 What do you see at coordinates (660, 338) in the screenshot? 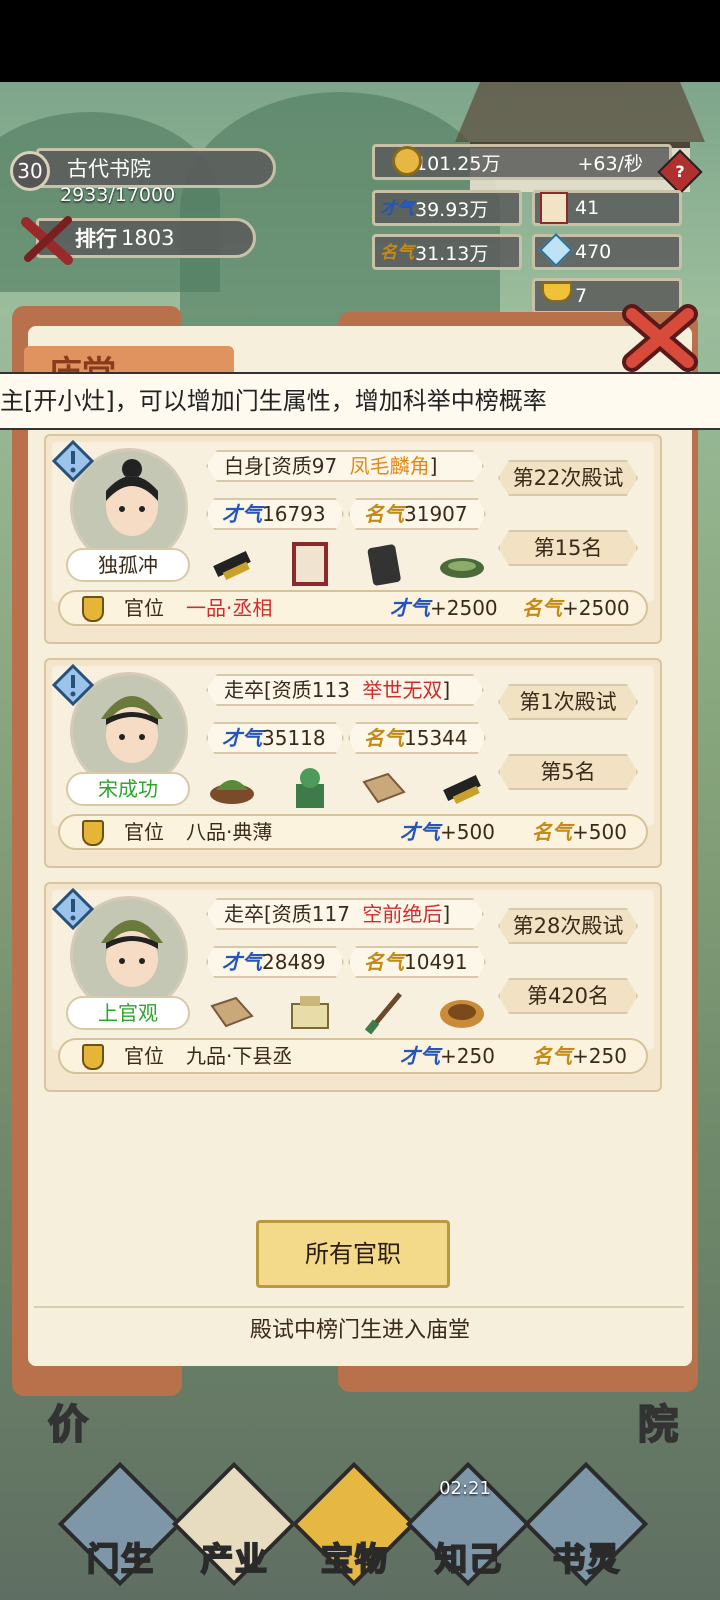
I see `close-icon` at bounding box center [660, 338].